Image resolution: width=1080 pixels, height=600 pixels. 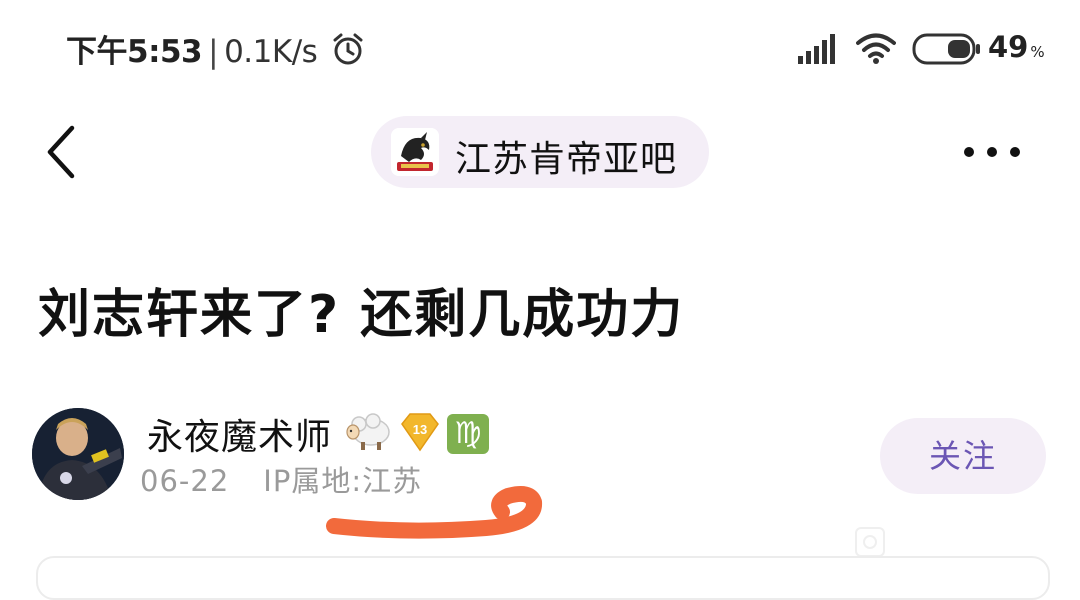 What do you see at coordinates (134, 52) in the screenshot?
I see `clock-text: 下午5:53` at bounding box center [134, 52].